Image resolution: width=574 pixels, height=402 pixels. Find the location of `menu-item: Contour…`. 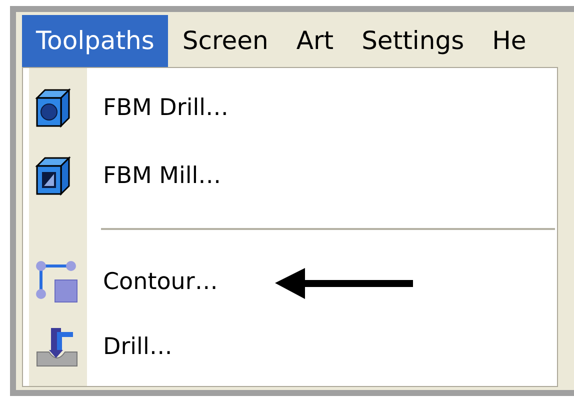

menu-item: Contour… is located at coordinates (152, 282).